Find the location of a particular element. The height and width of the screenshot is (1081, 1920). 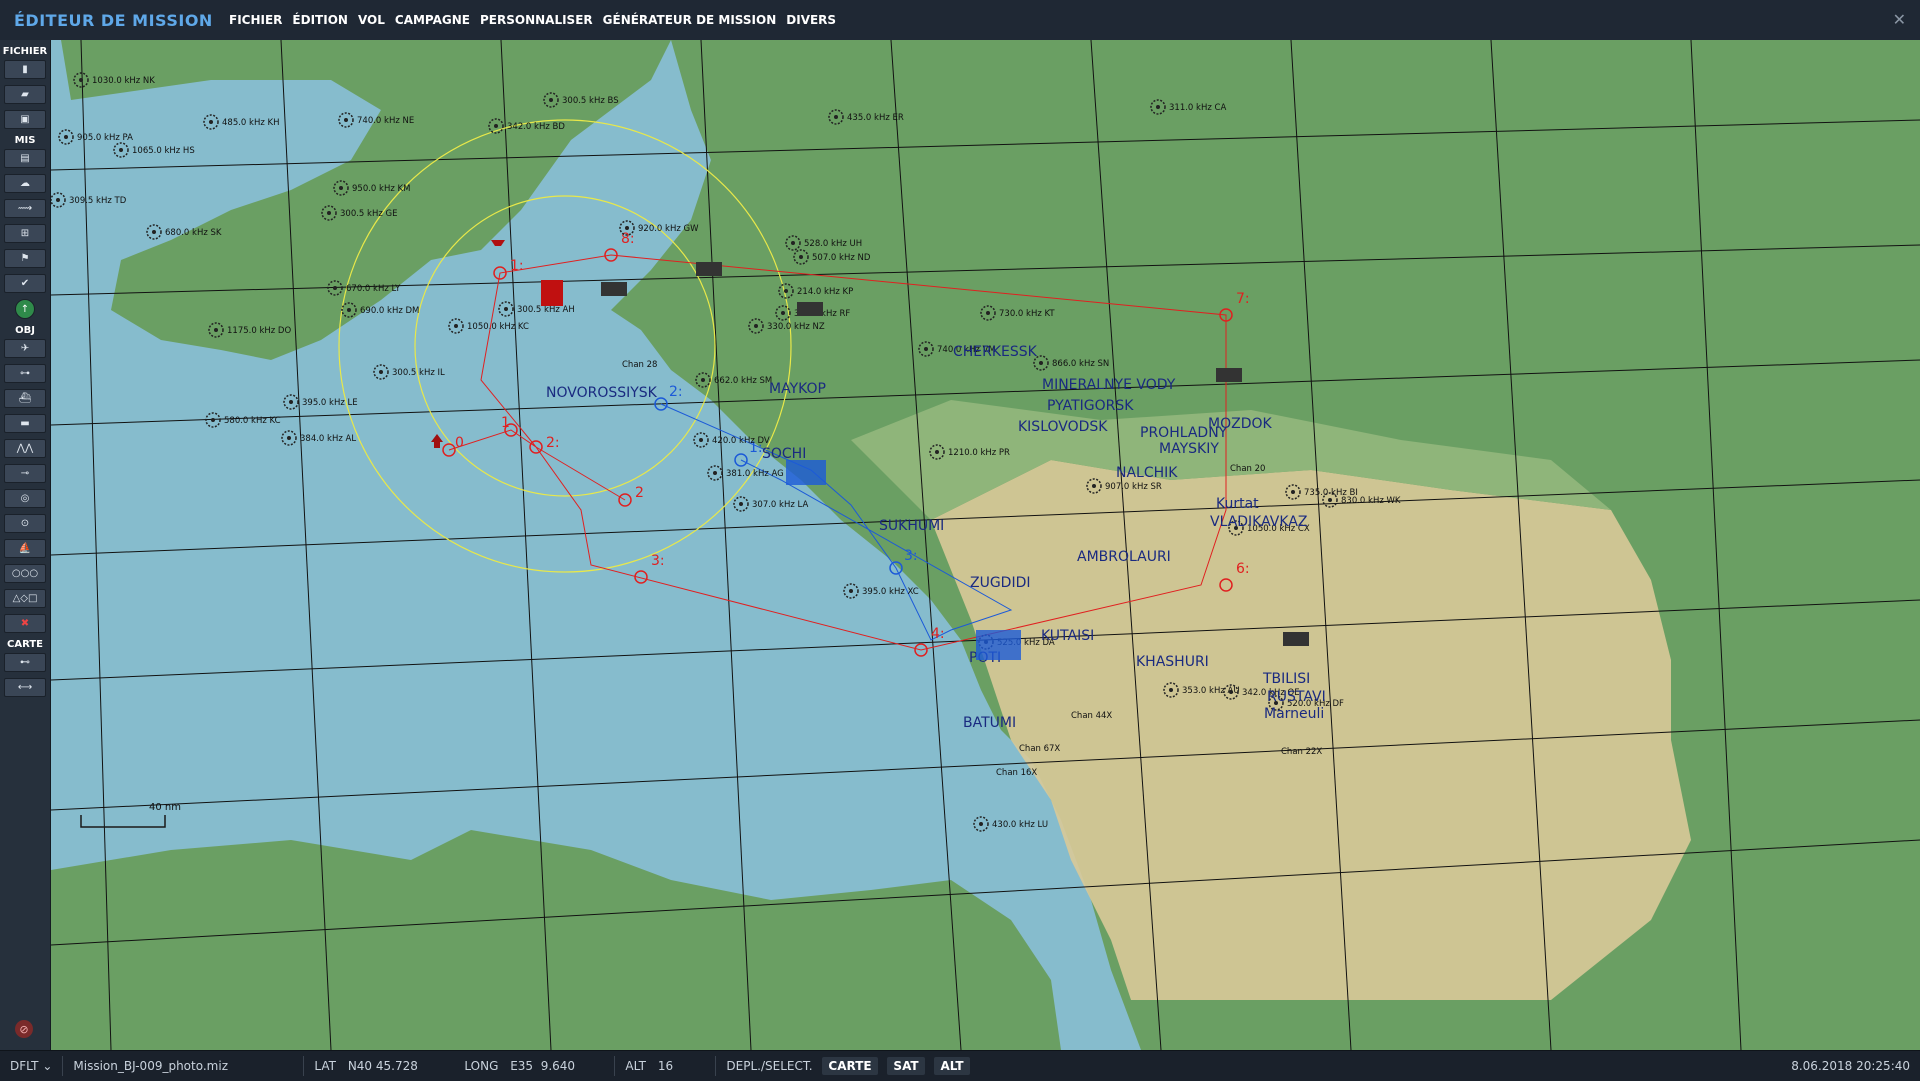

menu-divers: DIVERS is located at coordinates (811, 20).